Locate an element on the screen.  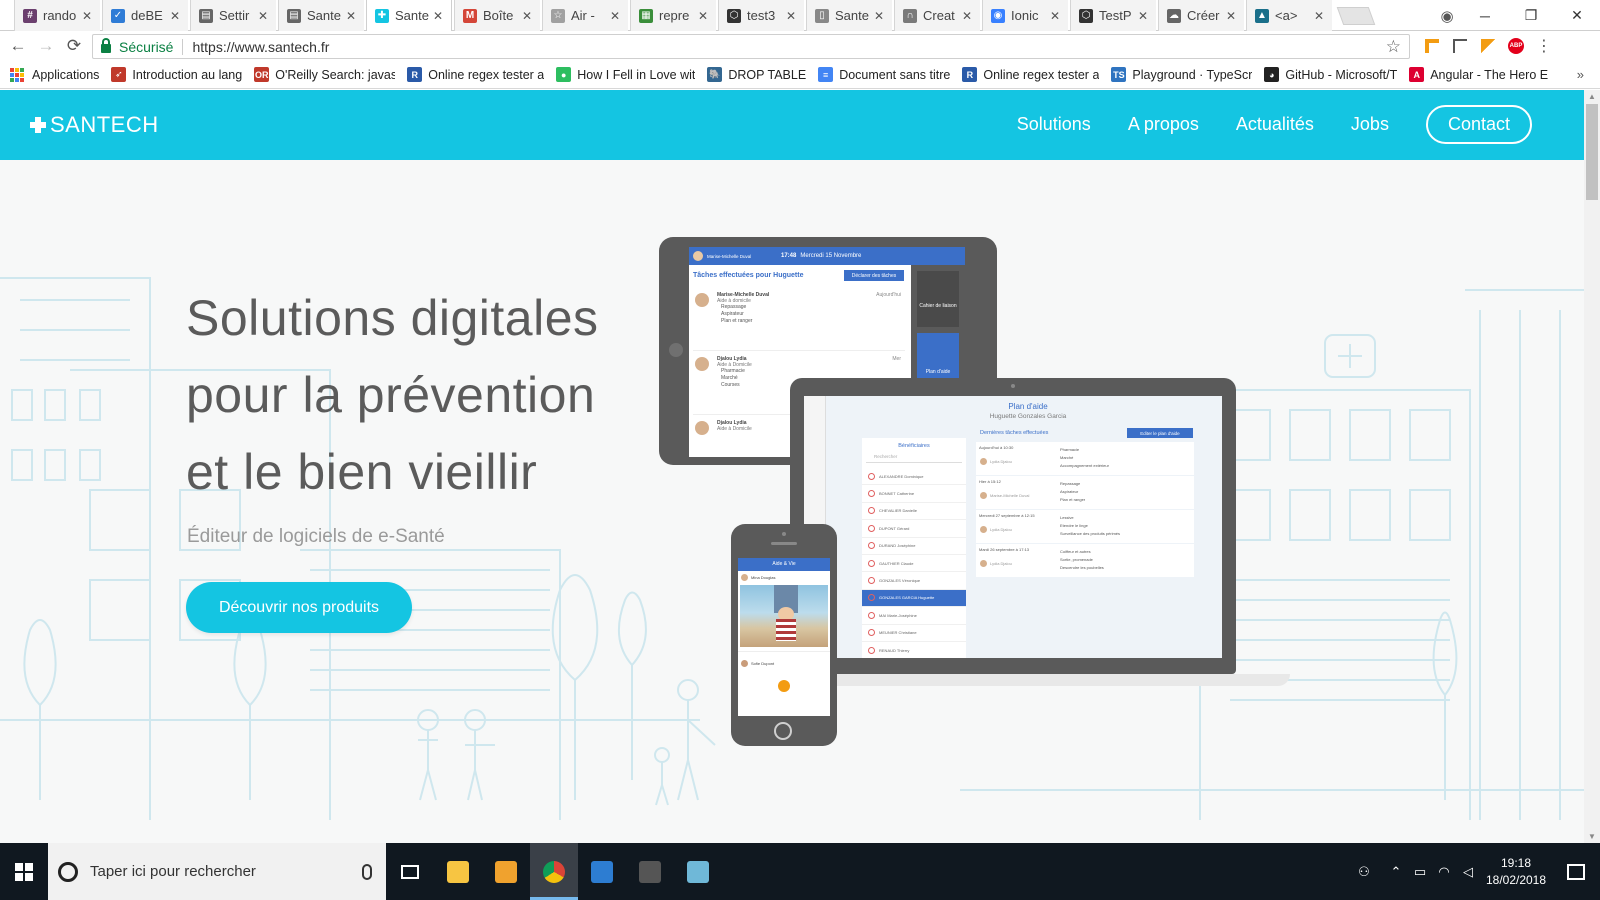
back-arrow-icon: ← is located at coordinates (18, 46).